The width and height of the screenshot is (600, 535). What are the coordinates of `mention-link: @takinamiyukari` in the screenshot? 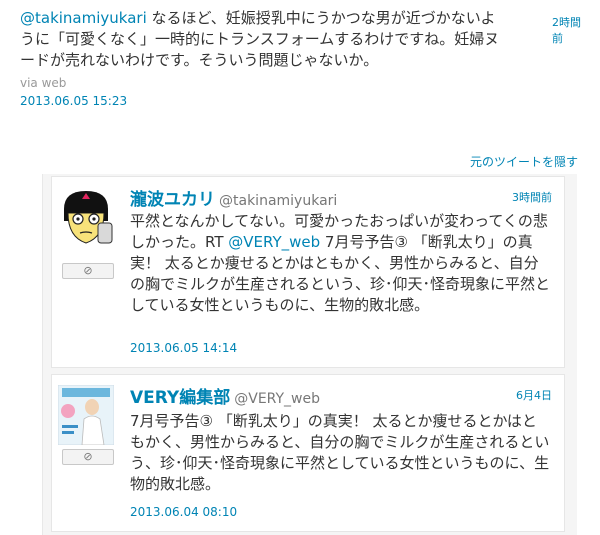 It's located at (83, 18).